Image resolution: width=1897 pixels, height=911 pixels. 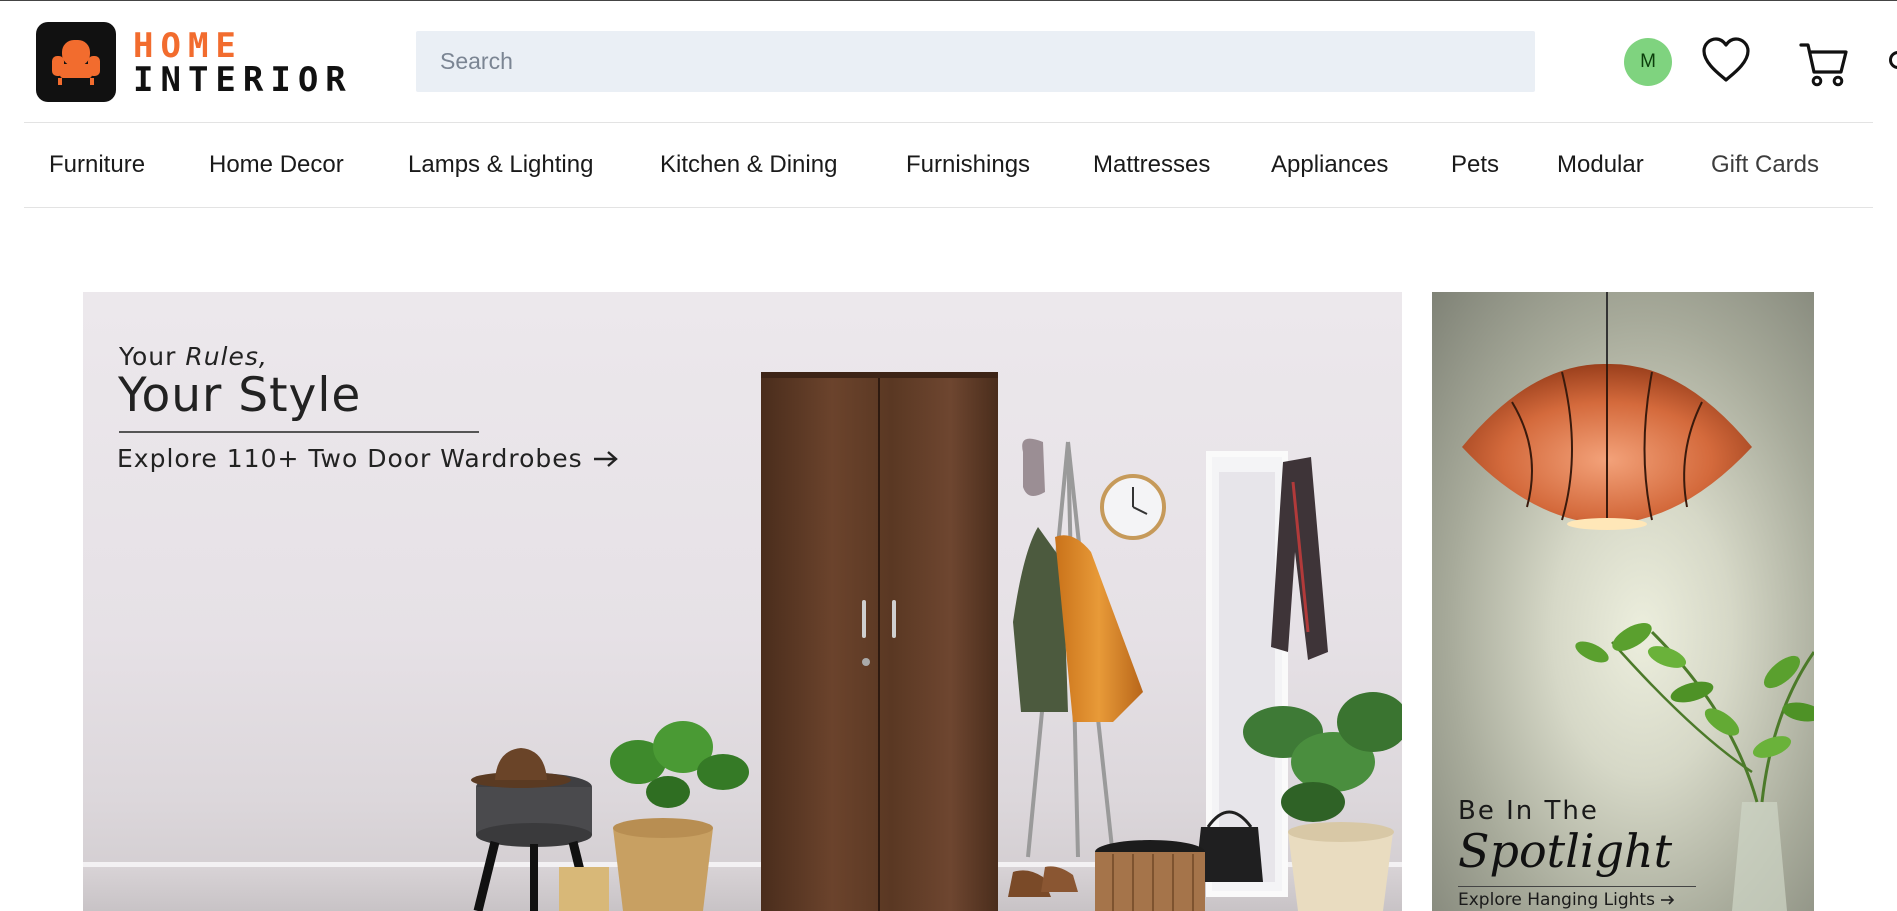 What do you see at coordinates (948, 207) in the screenshot?
I see `nav-divider` at bounding box center [948, 207].